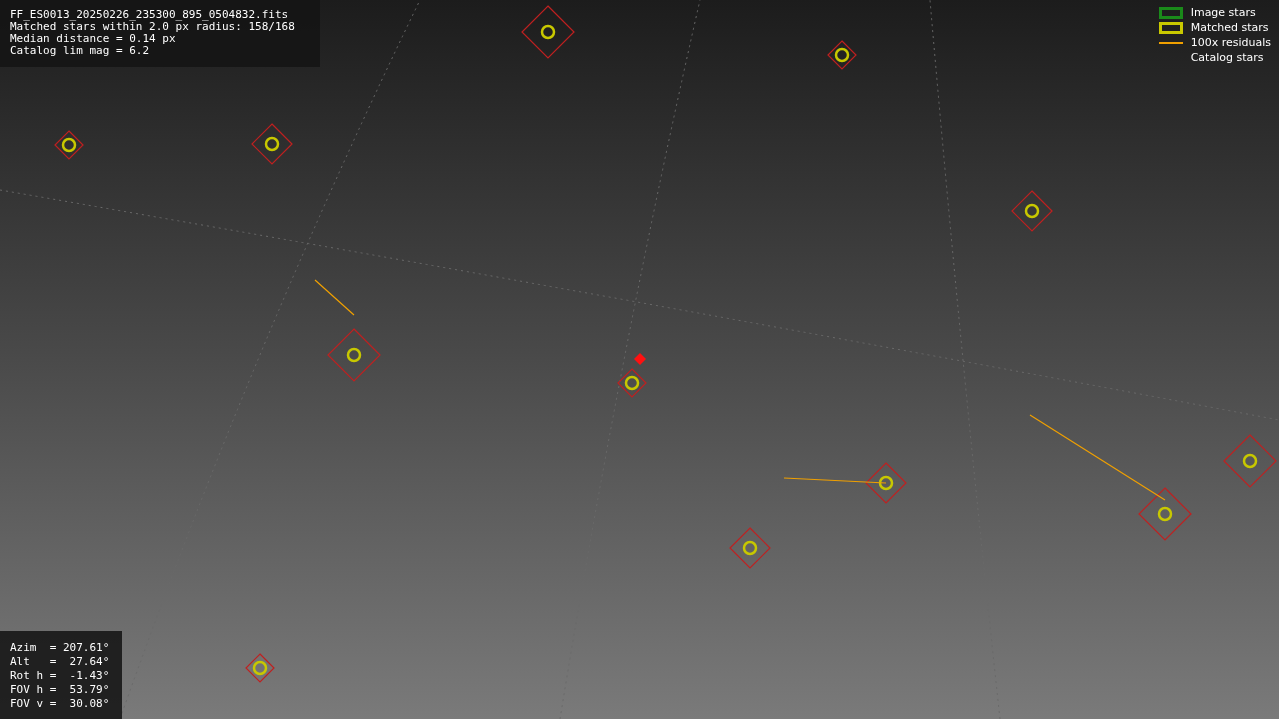  What do you see at coordinates (1230, 42) in the screenshot?
I see `legend-label: 100x residuals` at bounding box center [1230, 42].